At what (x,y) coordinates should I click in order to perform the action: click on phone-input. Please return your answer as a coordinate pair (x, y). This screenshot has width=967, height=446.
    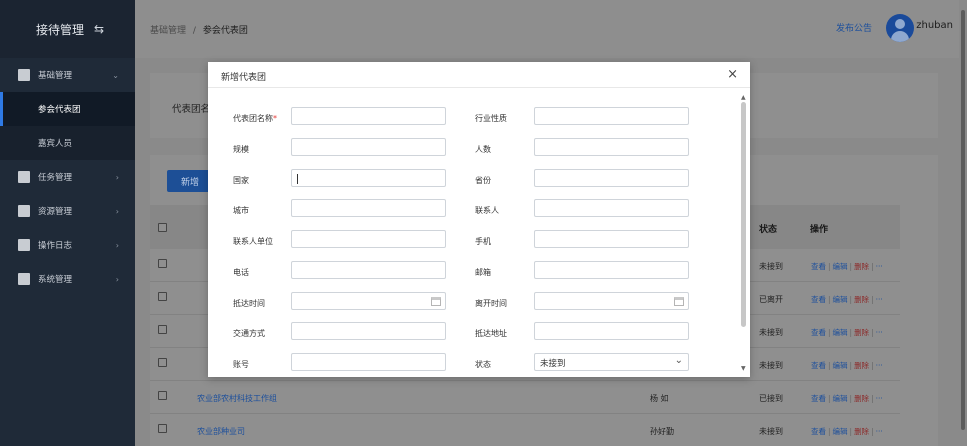
    Looking at the image, I should click on (368, 270).